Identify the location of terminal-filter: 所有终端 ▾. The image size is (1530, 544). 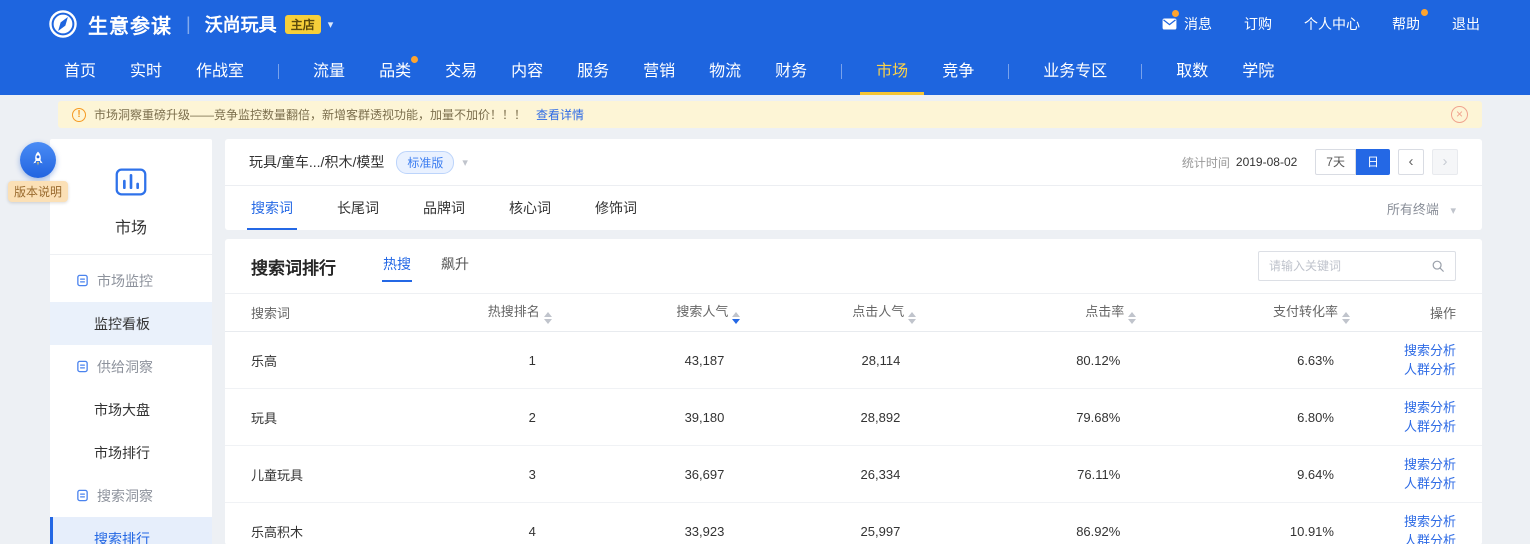
(1421, 208).